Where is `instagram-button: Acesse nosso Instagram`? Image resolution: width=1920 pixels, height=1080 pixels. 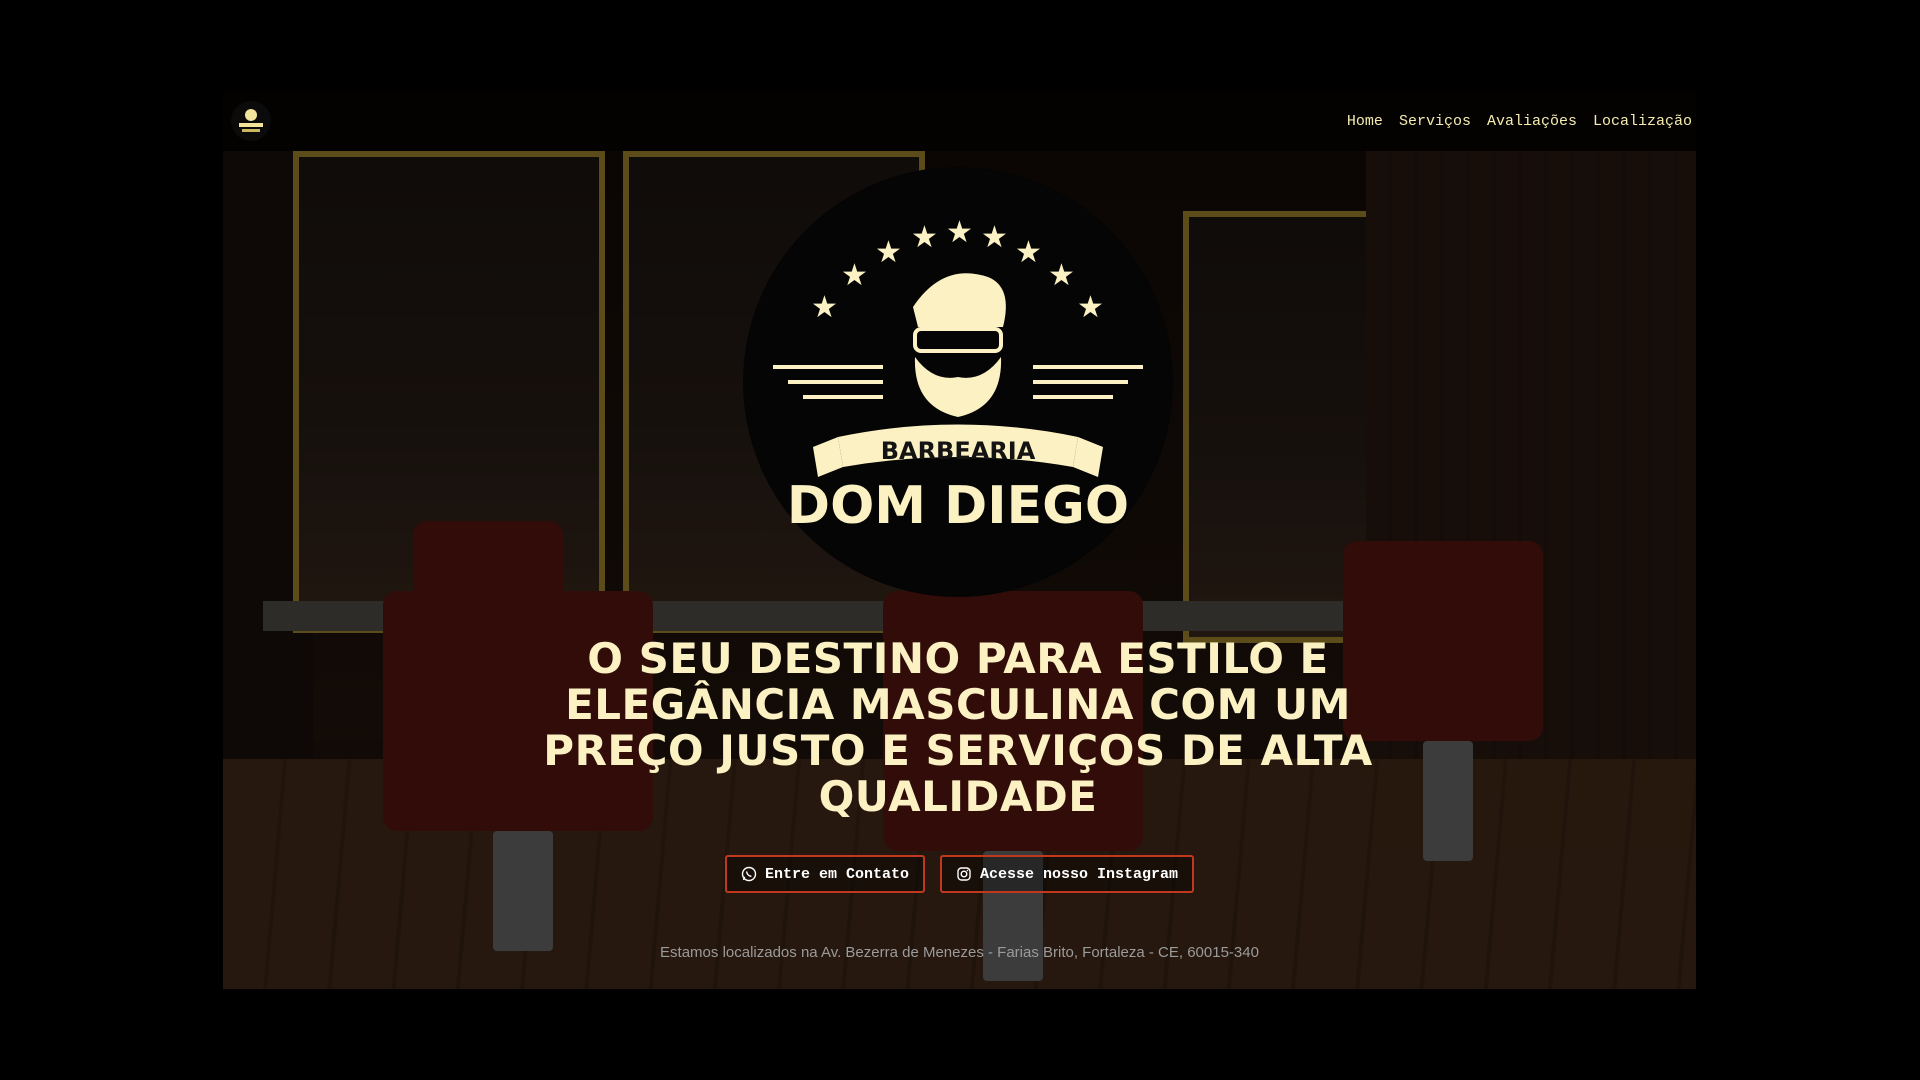
instagram-button: Acesse nosso Instagram is located at coordinates (1067, 874).